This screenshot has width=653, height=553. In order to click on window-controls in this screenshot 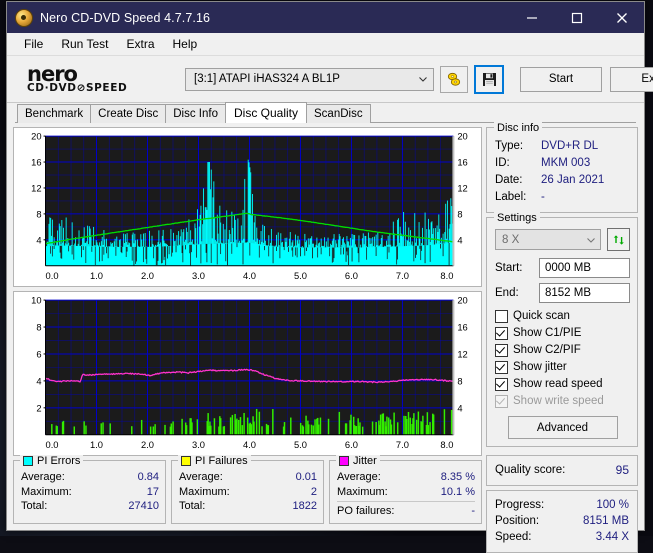, I will do `click(576, 17)`.